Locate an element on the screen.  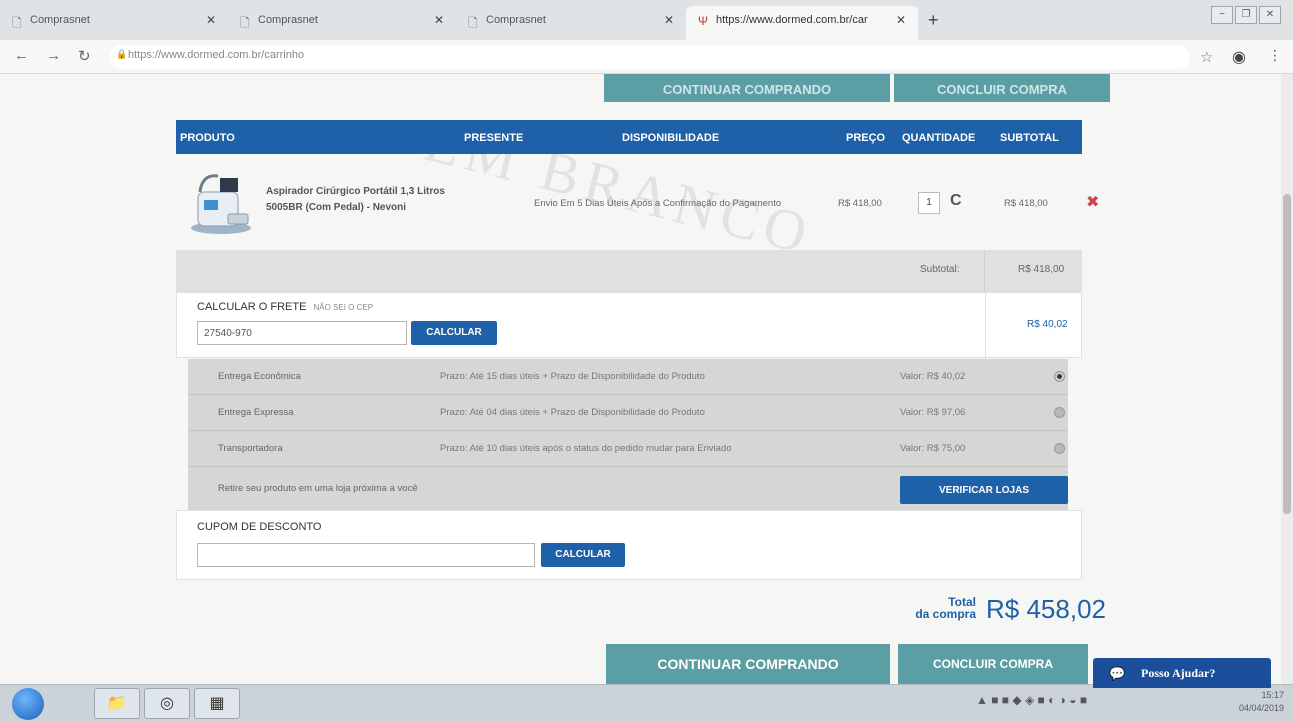
unknown-cep-link: NÃO SEI O CEP is located at coordinates (343, 307).